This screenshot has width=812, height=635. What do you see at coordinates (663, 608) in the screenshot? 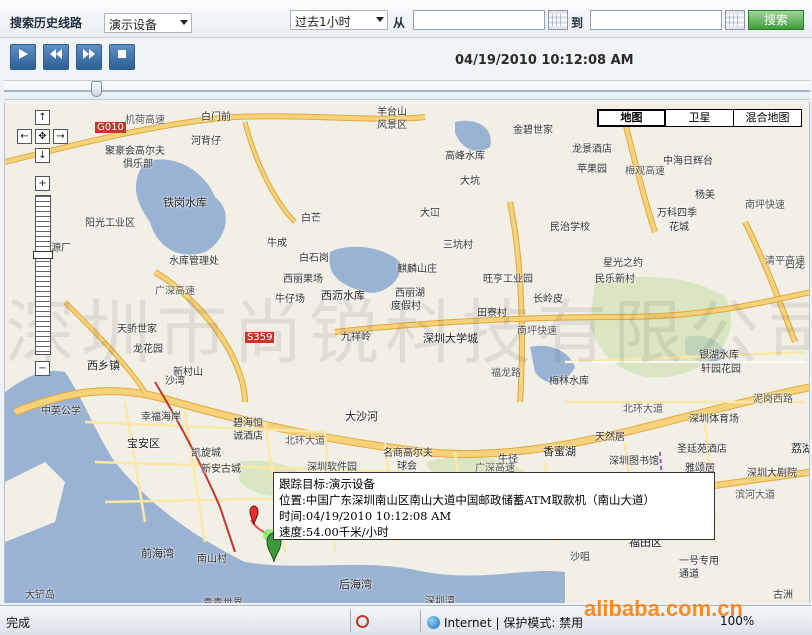
I see `alibaba-watermark: alibaba.com.cn` at bounding box center [663, 608].